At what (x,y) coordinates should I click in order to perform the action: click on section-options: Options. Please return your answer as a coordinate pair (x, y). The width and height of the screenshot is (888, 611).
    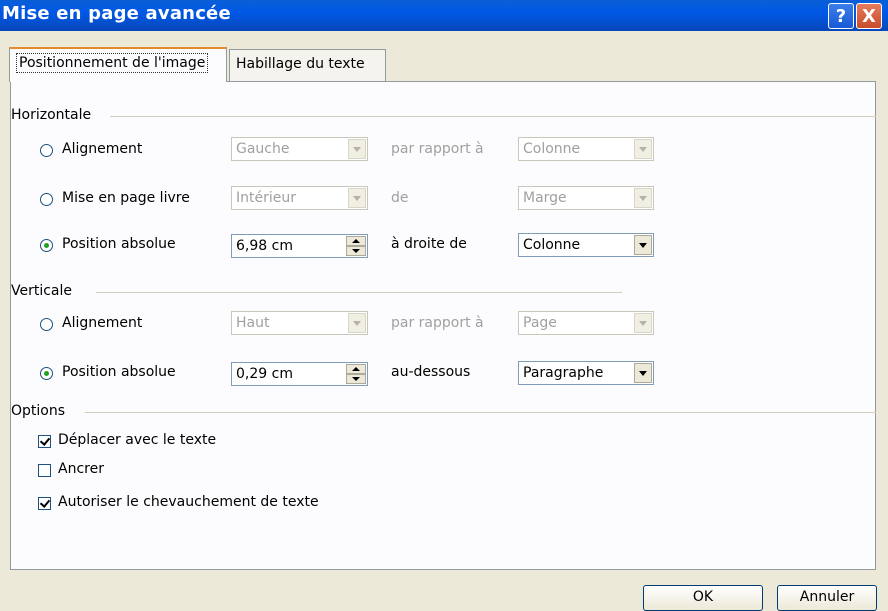
    Looking at the image, I should click on (38, 411).